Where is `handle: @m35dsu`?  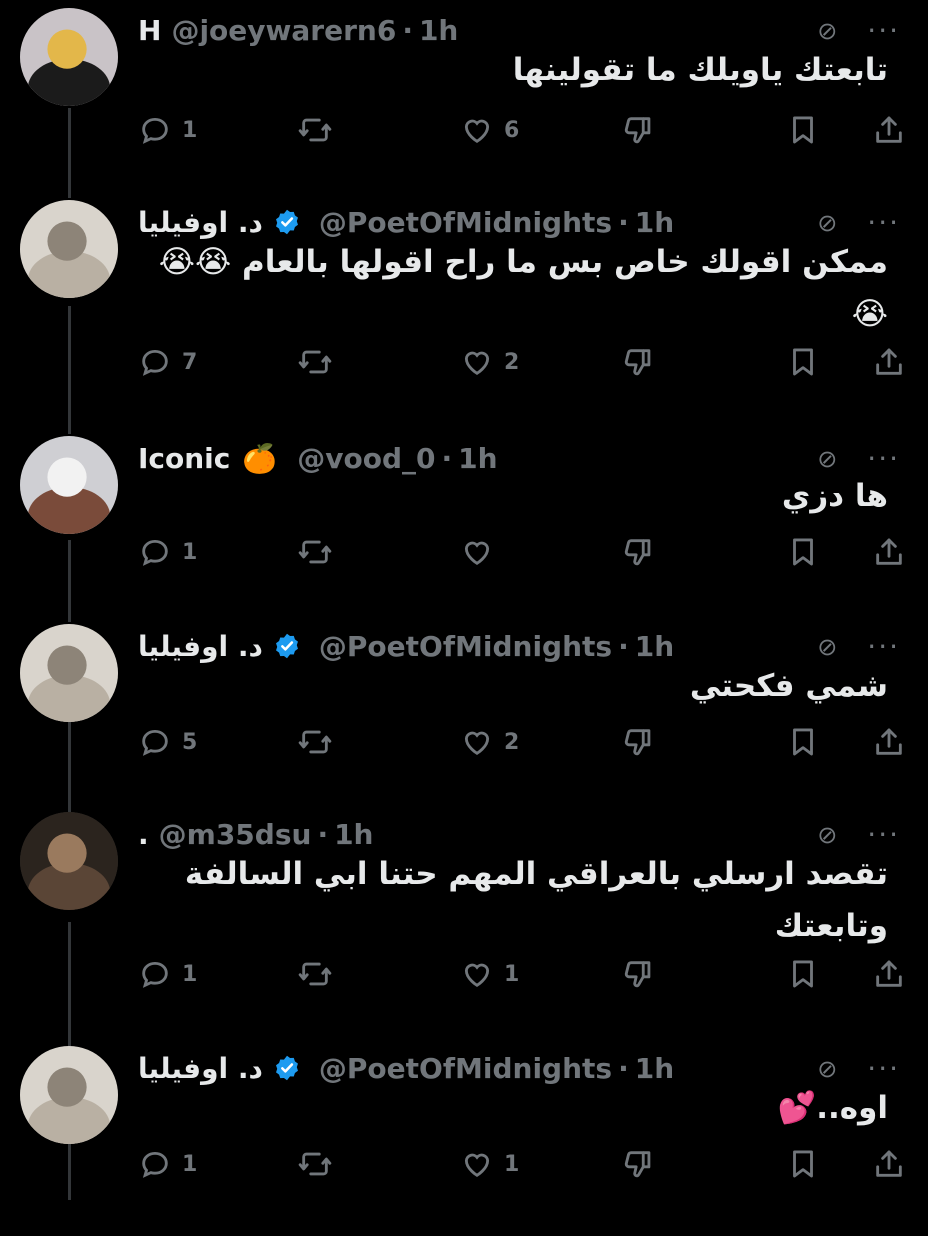 handle: @m35dsu is located at coordinates (235, 834).